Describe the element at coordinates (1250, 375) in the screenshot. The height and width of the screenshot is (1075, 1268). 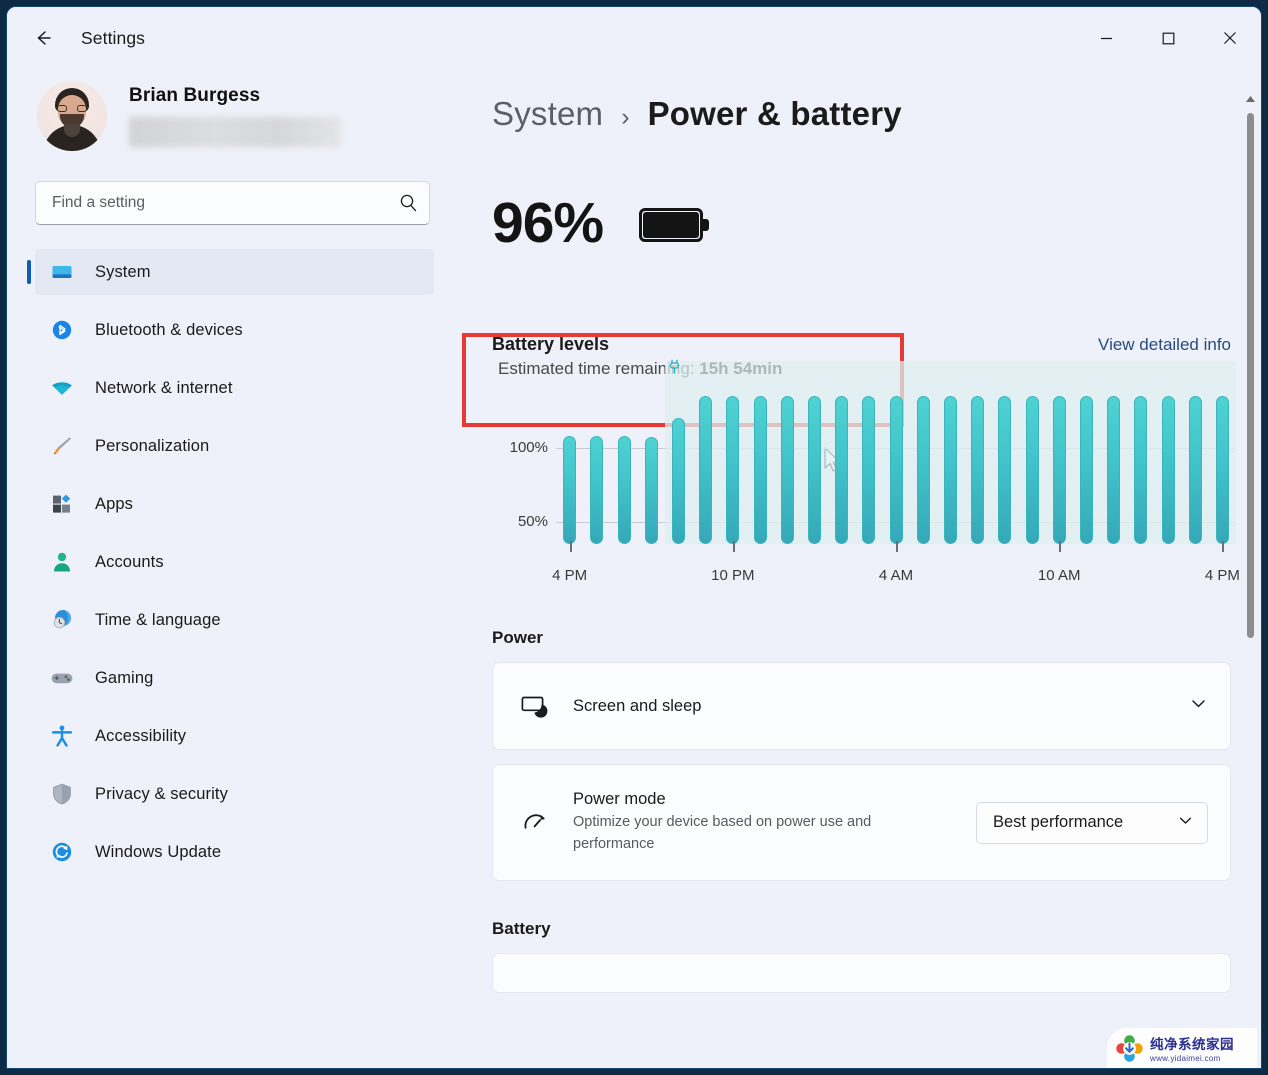
I see `scrollbar-thumb` at that location.